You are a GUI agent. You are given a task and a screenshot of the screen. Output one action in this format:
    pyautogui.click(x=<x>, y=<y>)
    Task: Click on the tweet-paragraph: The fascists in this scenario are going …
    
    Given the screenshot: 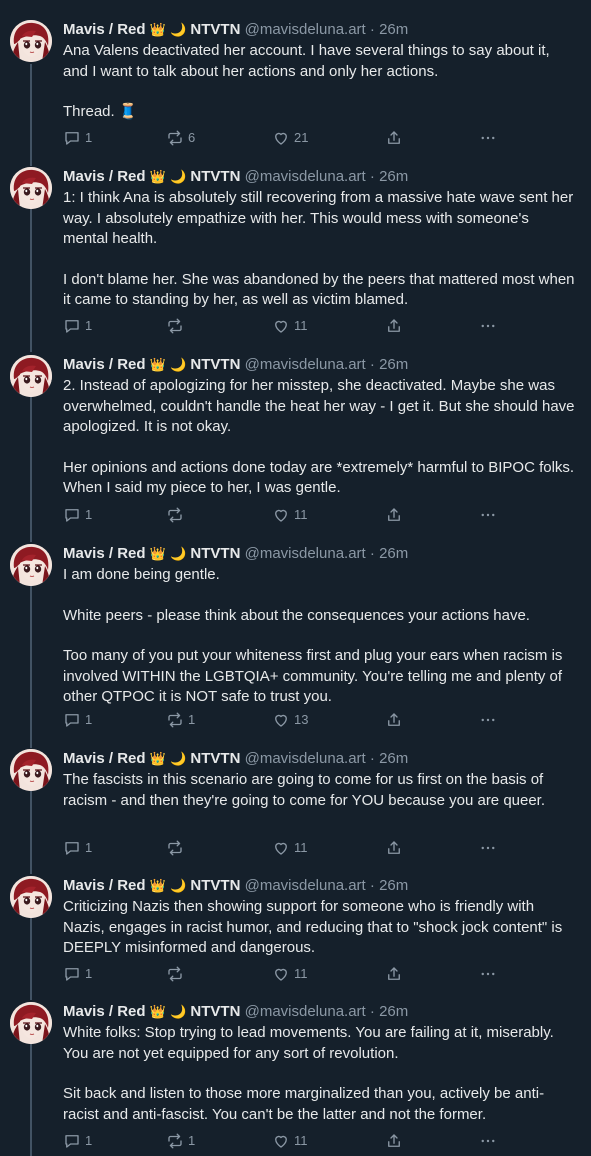 What is the action you would take?
    pyautogui.click(x=304, y=790)
    